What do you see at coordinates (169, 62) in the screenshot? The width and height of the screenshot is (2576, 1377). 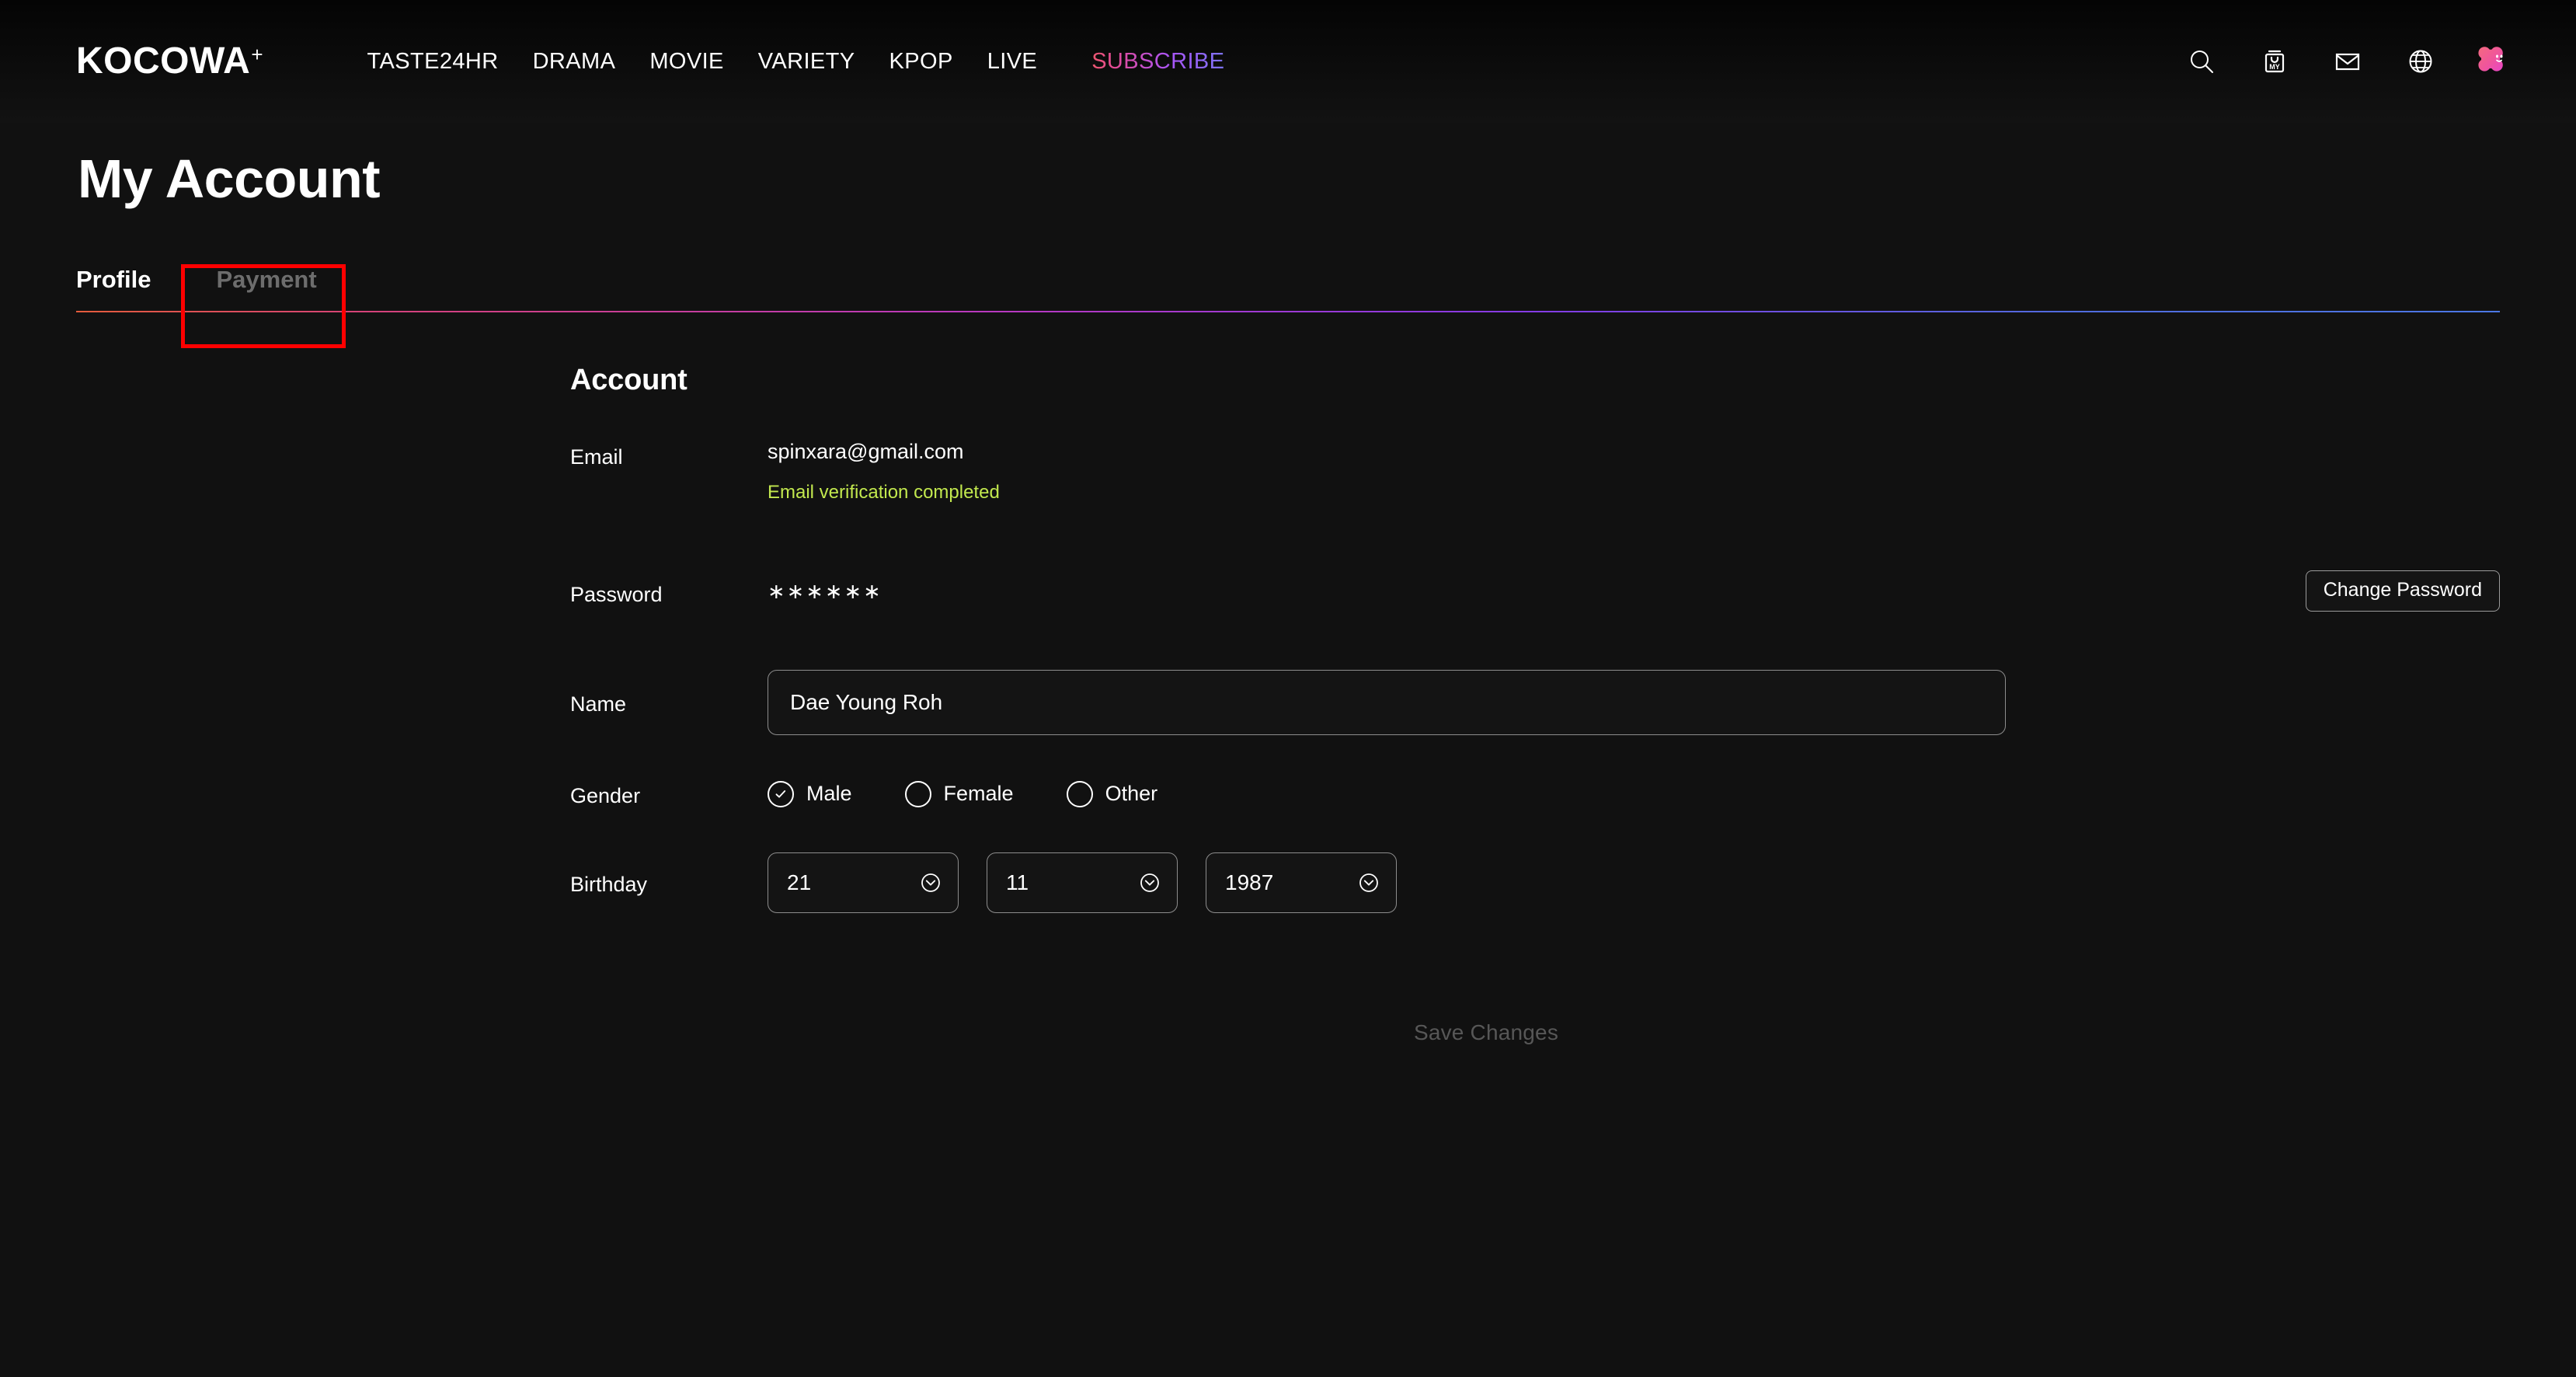 I see `kocowa-logo: KOCOWA +` at bounding box center [169, 62].